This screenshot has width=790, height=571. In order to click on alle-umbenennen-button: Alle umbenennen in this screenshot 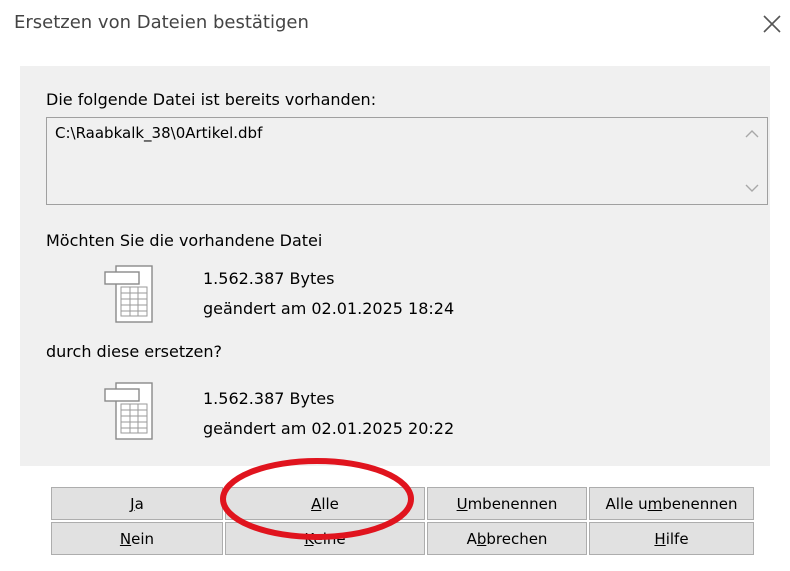, I will do `click(671, 503)`.